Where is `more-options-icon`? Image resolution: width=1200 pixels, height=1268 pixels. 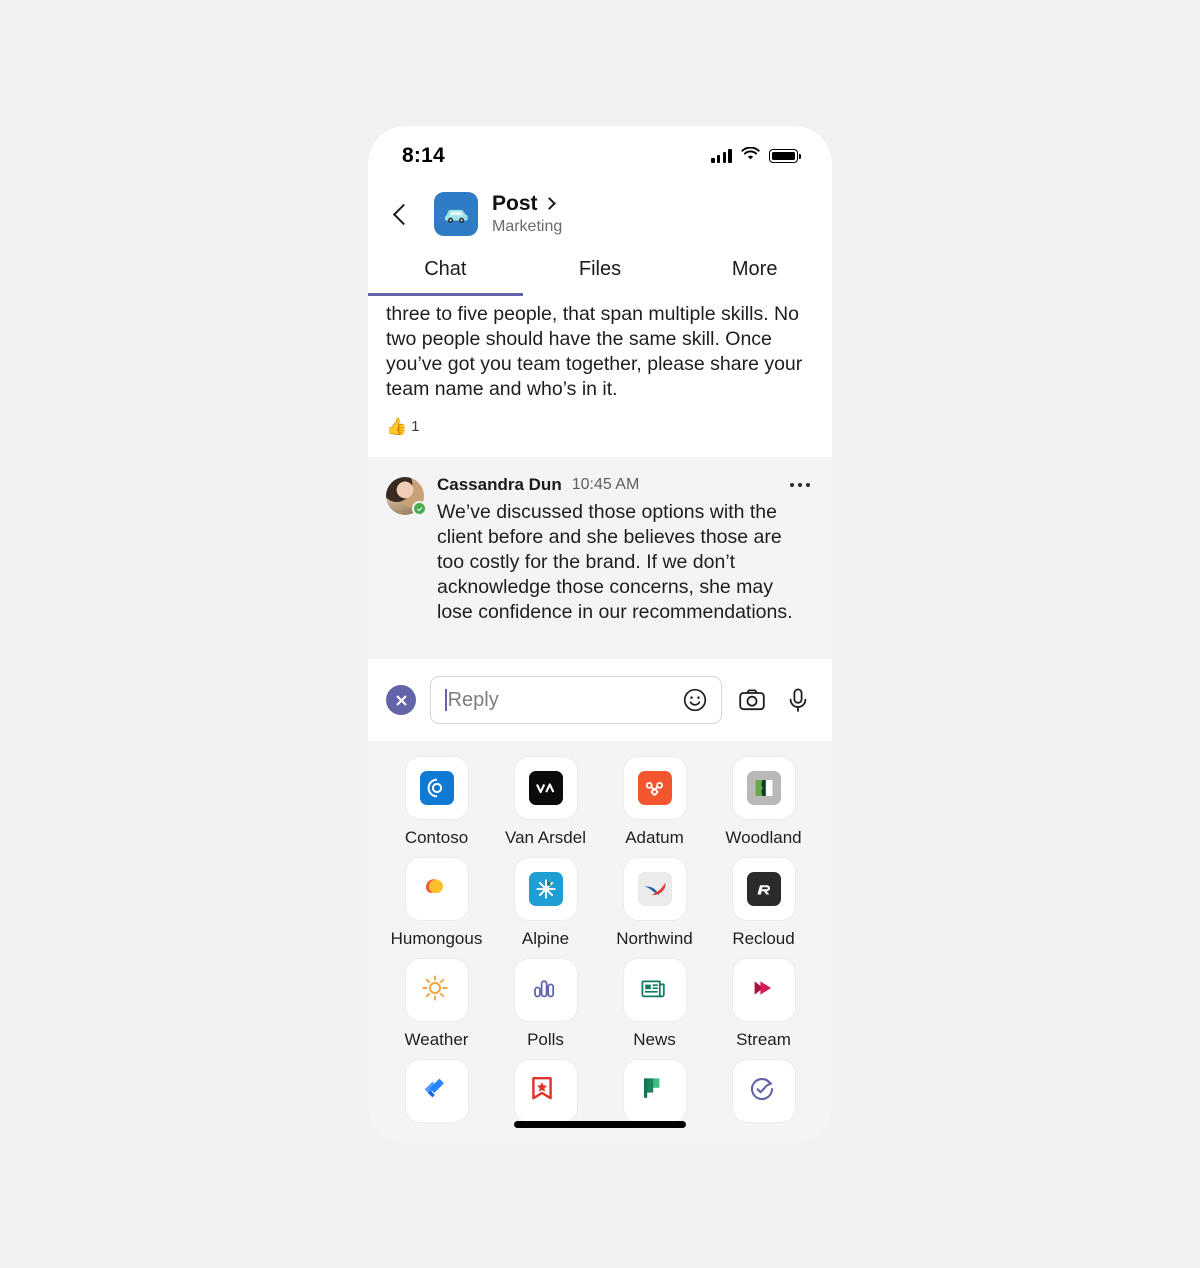
more-options-icon is located at coordinates (800, 485).